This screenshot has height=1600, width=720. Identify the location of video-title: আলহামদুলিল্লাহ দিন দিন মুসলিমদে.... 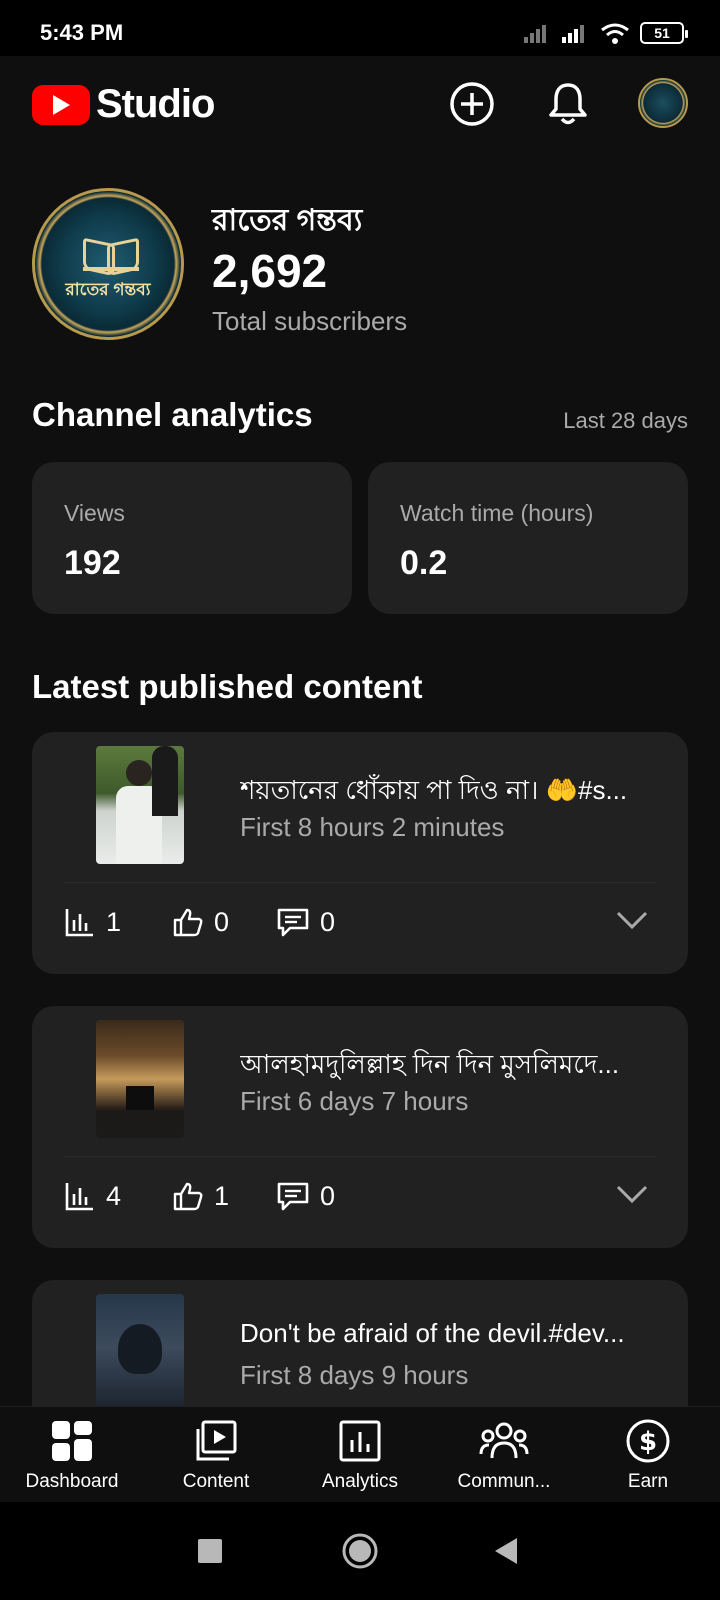
(430, 1064).